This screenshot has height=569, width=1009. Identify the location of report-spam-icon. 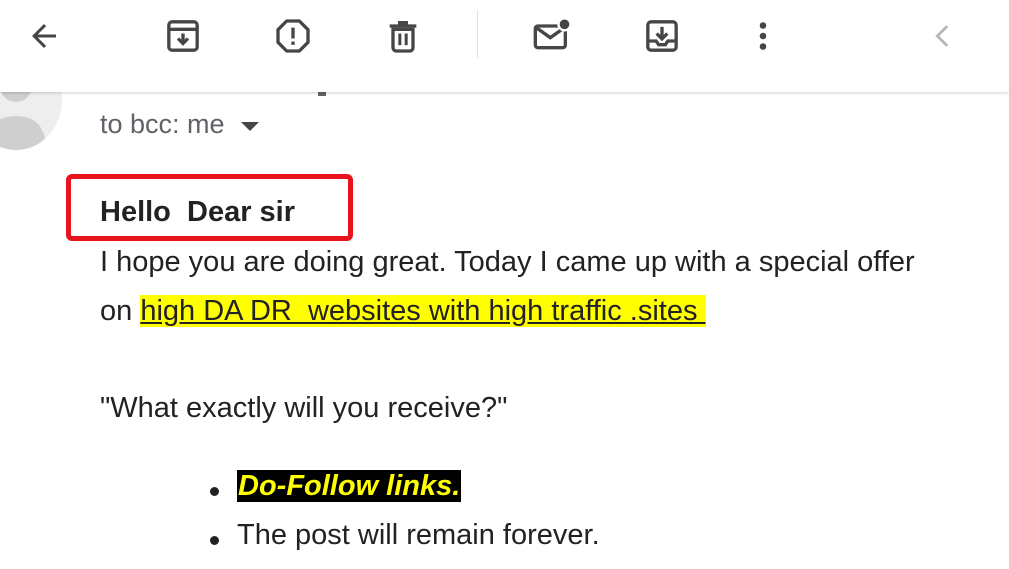
(293, 36).